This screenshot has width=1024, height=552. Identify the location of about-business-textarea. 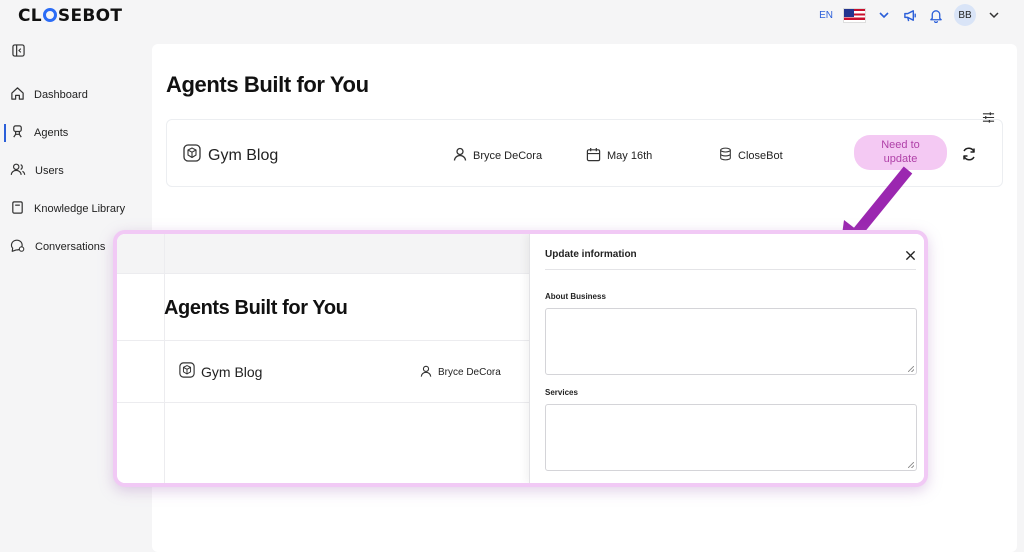
(731, 341).